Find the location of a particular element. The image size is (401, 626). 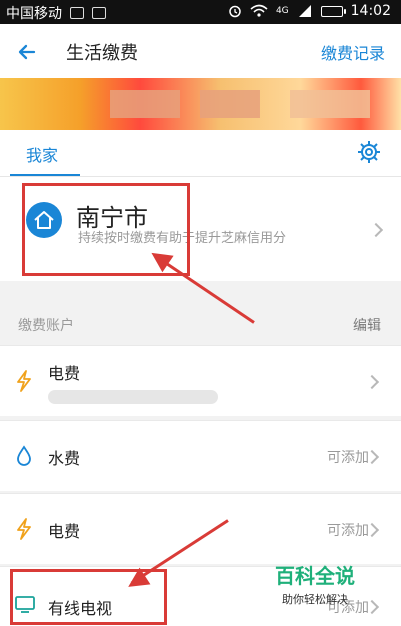

account-row-water: 水费 可添加 is located at coordinates (200, 455).